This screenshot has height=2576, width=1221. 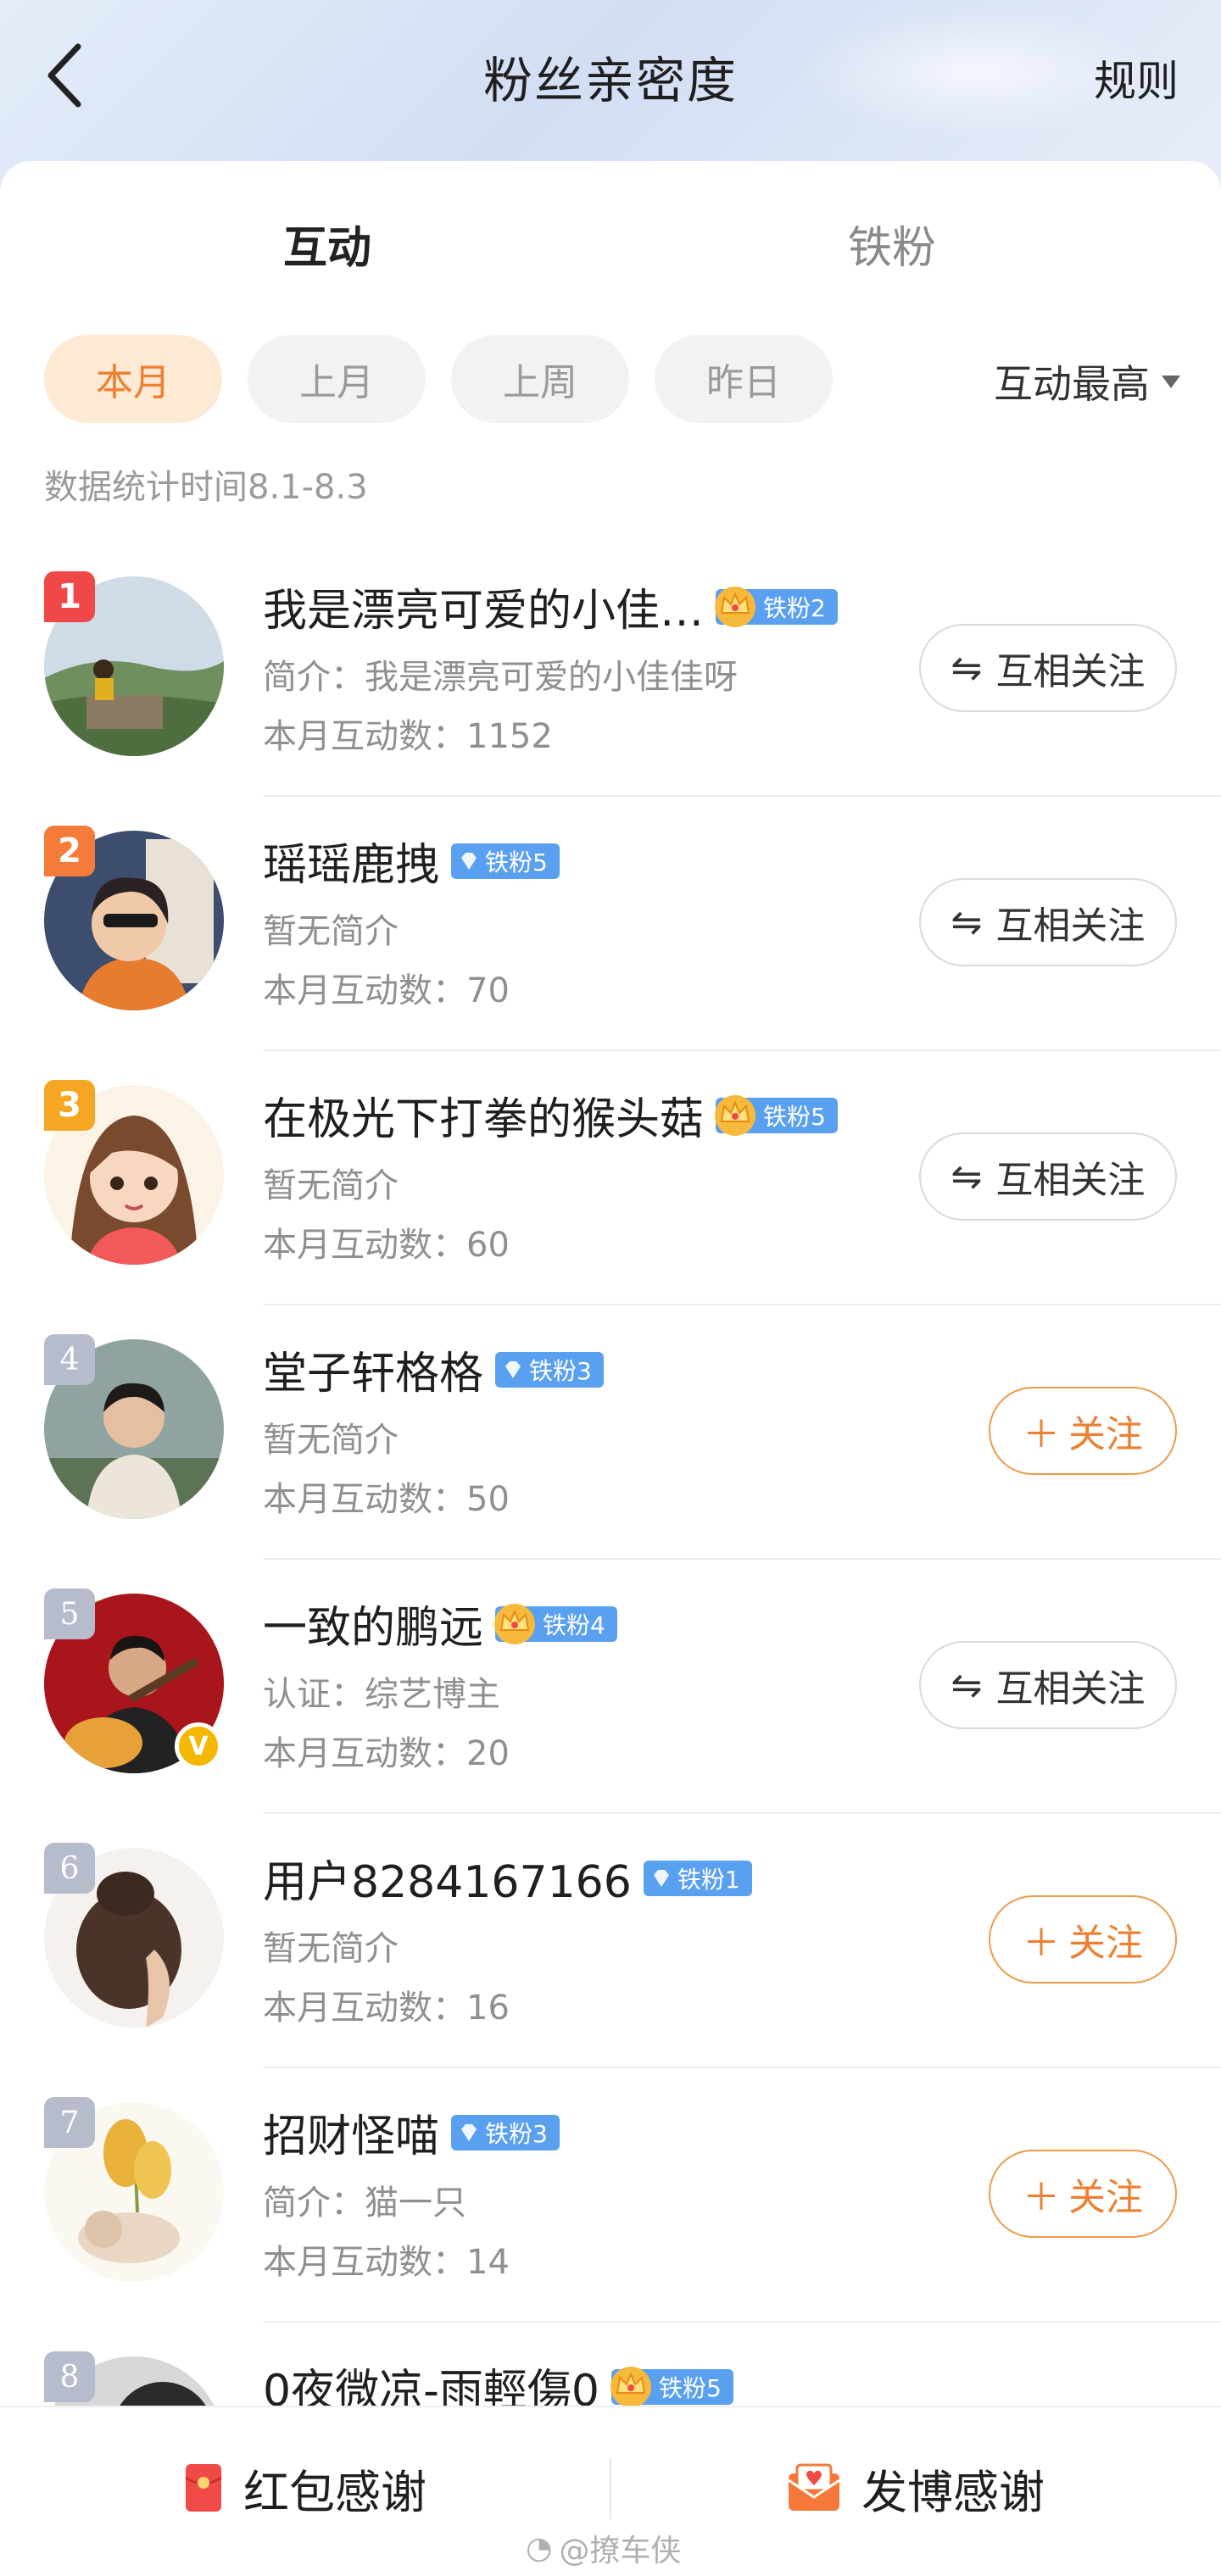 I want to click on name-line: 一致的鹏远 铁粉4, so click(x=440, y=1623).